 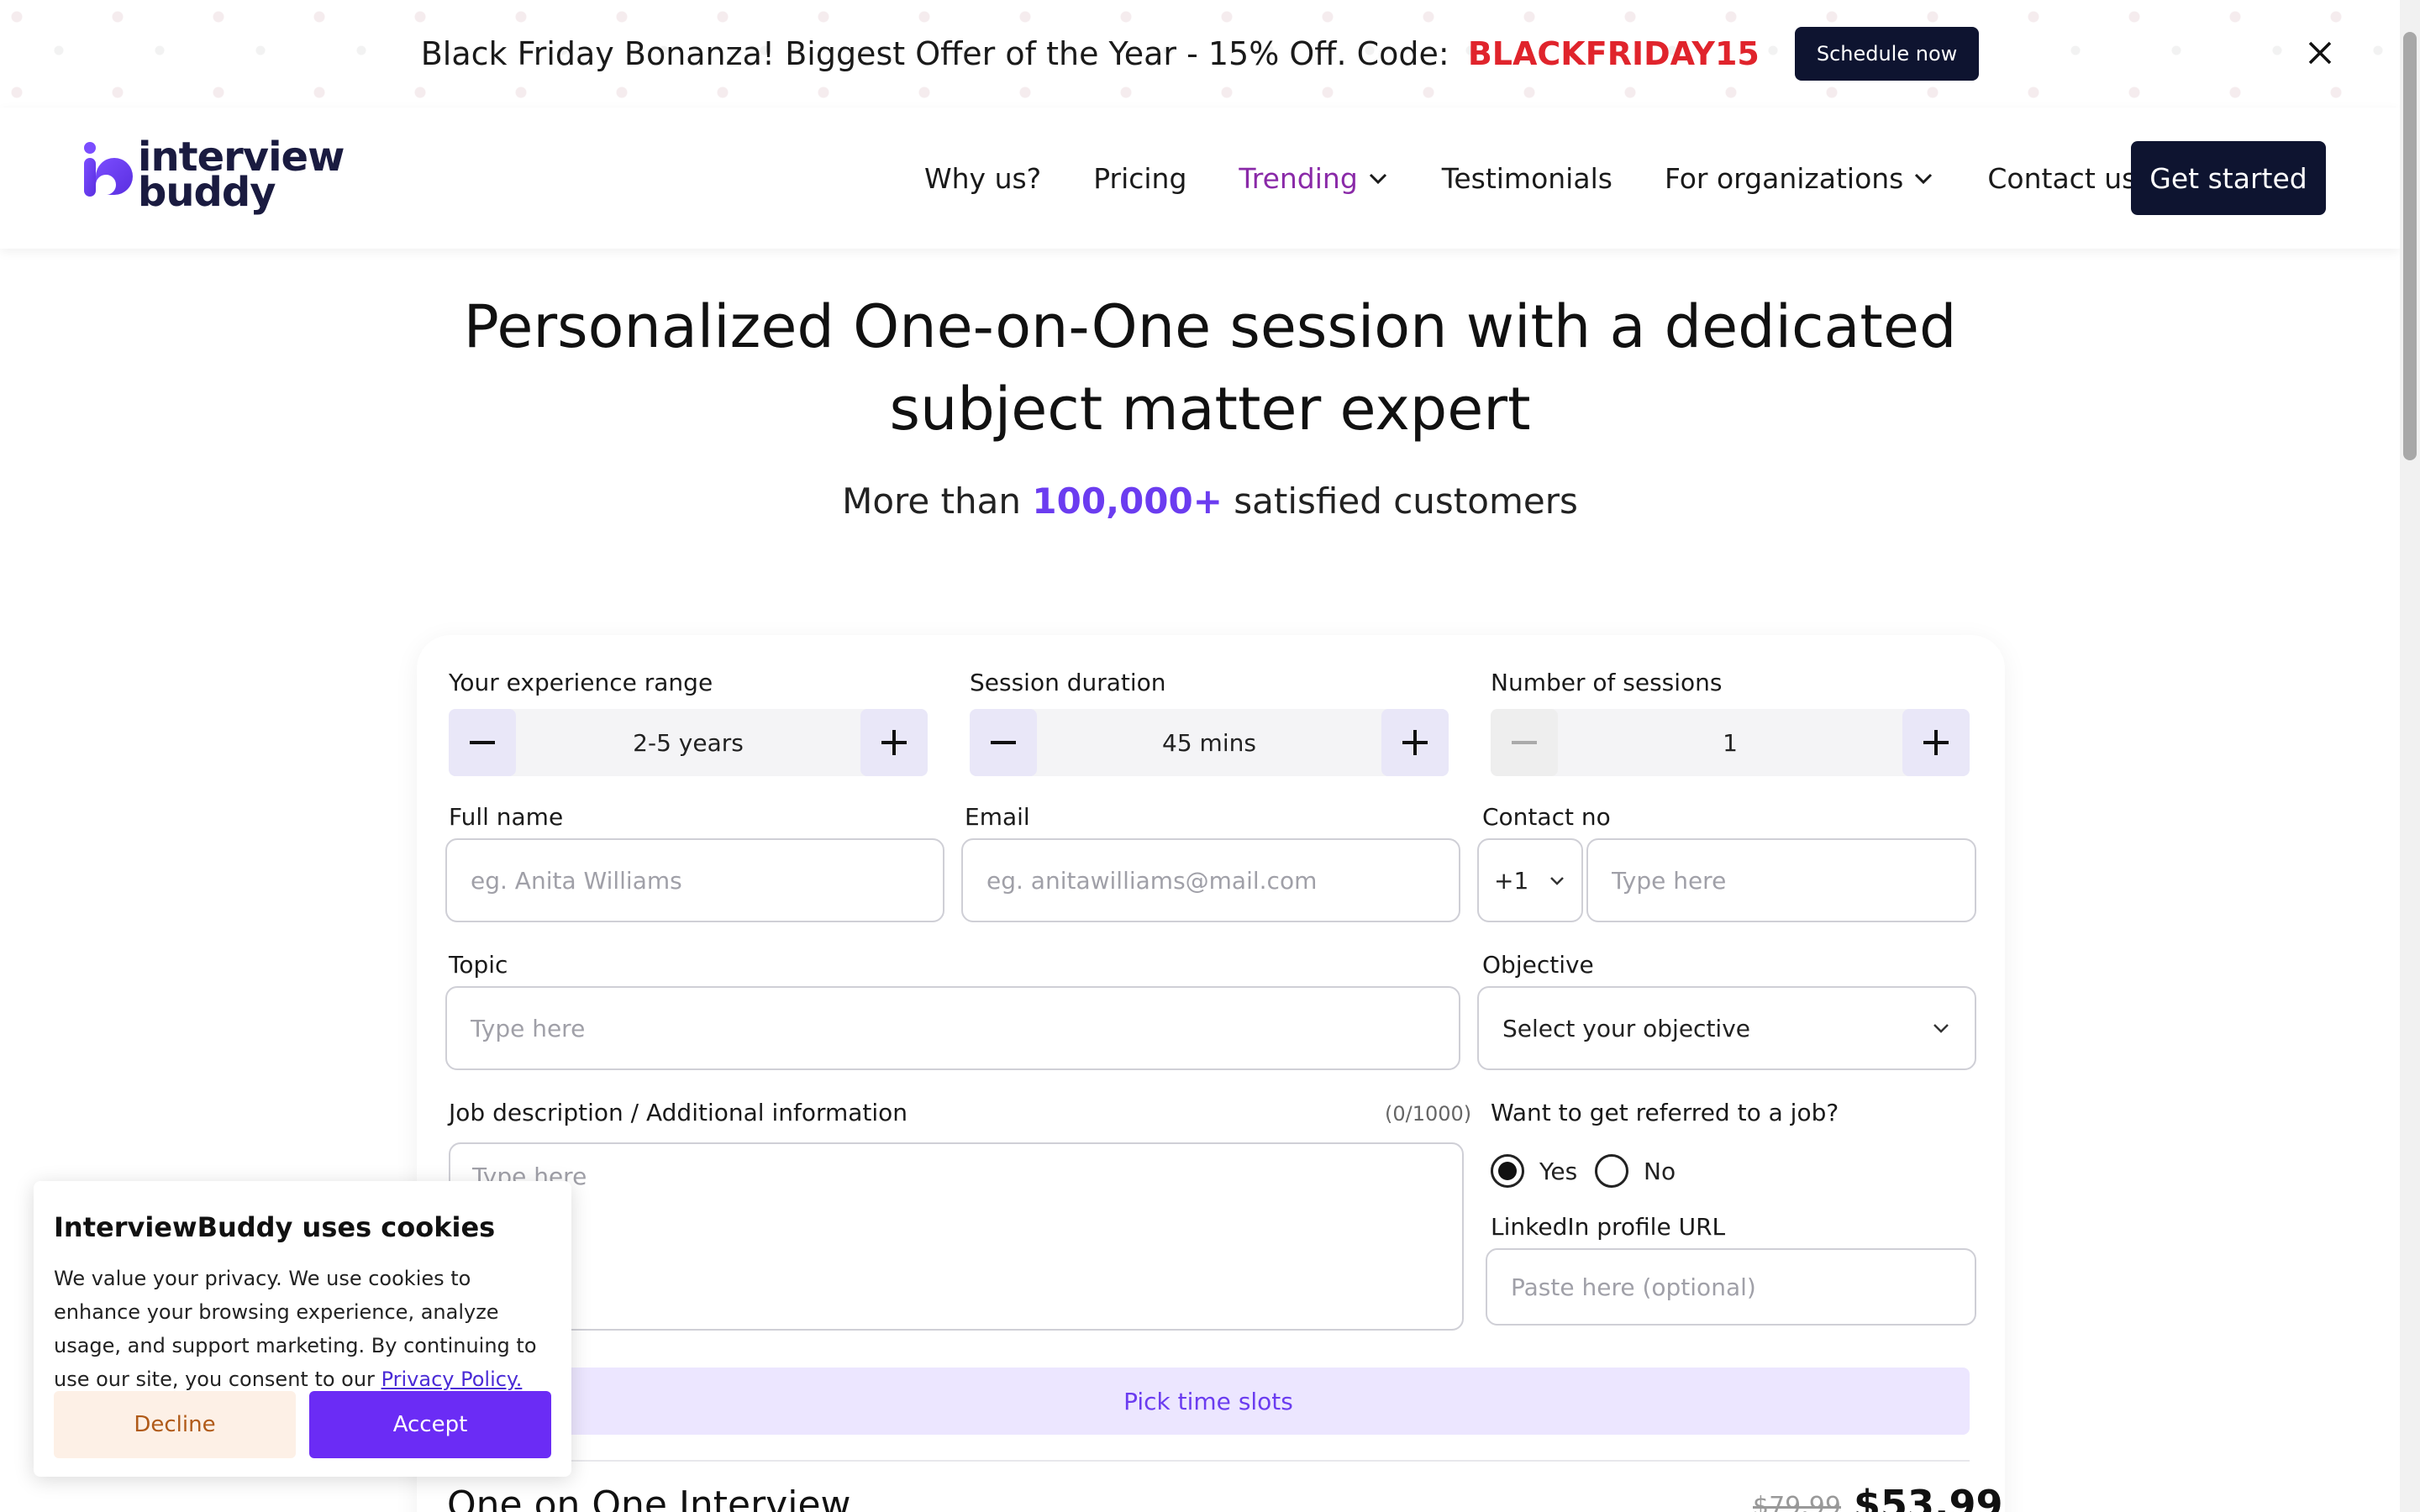 I want to click on country-code-select: +1, so click(x=1530, y=880).